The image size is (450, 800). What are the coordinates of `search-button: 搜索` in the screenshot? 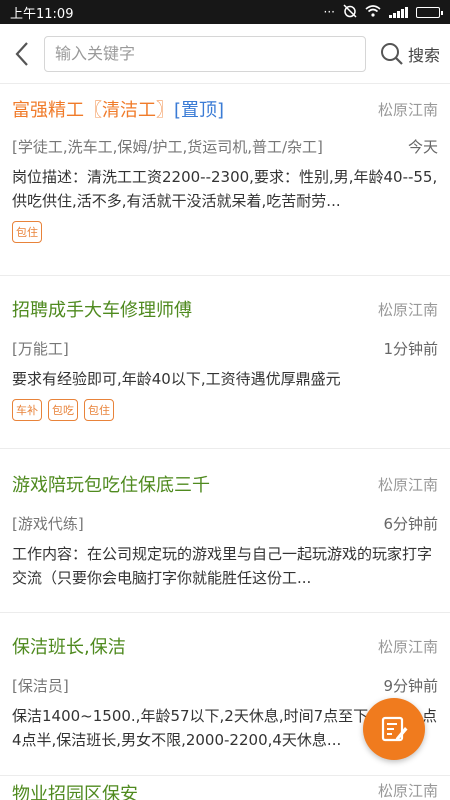 It's located at (410, 54).